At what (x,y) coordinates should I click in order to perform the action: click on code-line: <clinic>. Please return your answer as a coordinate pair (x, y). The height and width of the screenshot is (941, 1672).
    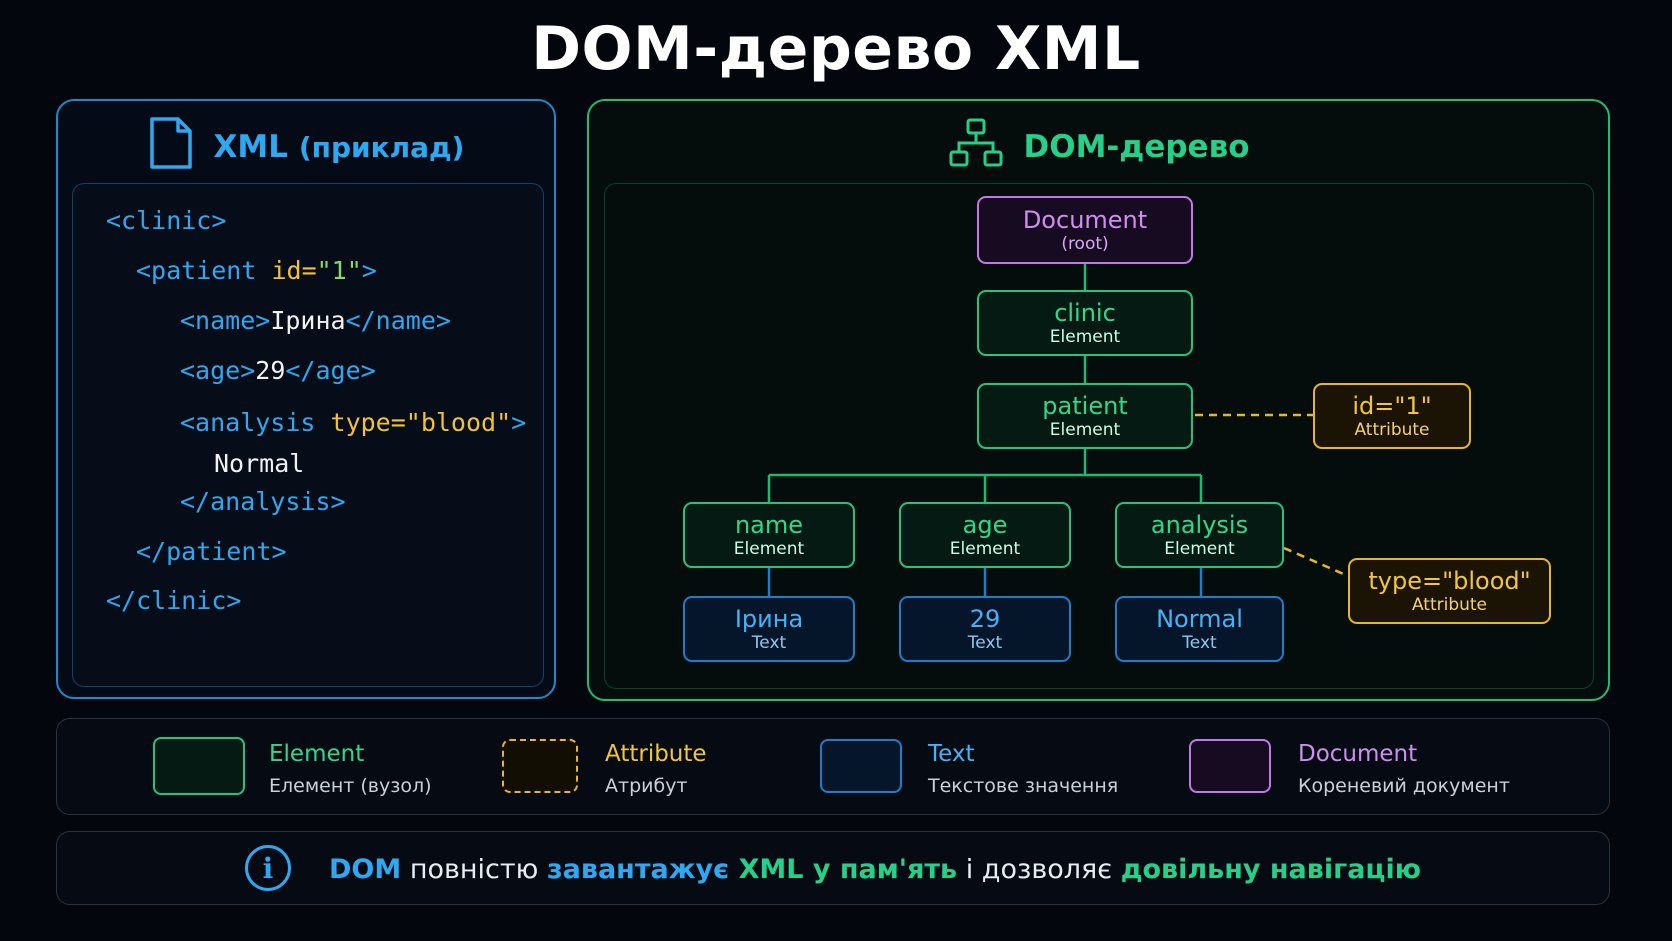
    Looking at the image, I should click on (166, 220).